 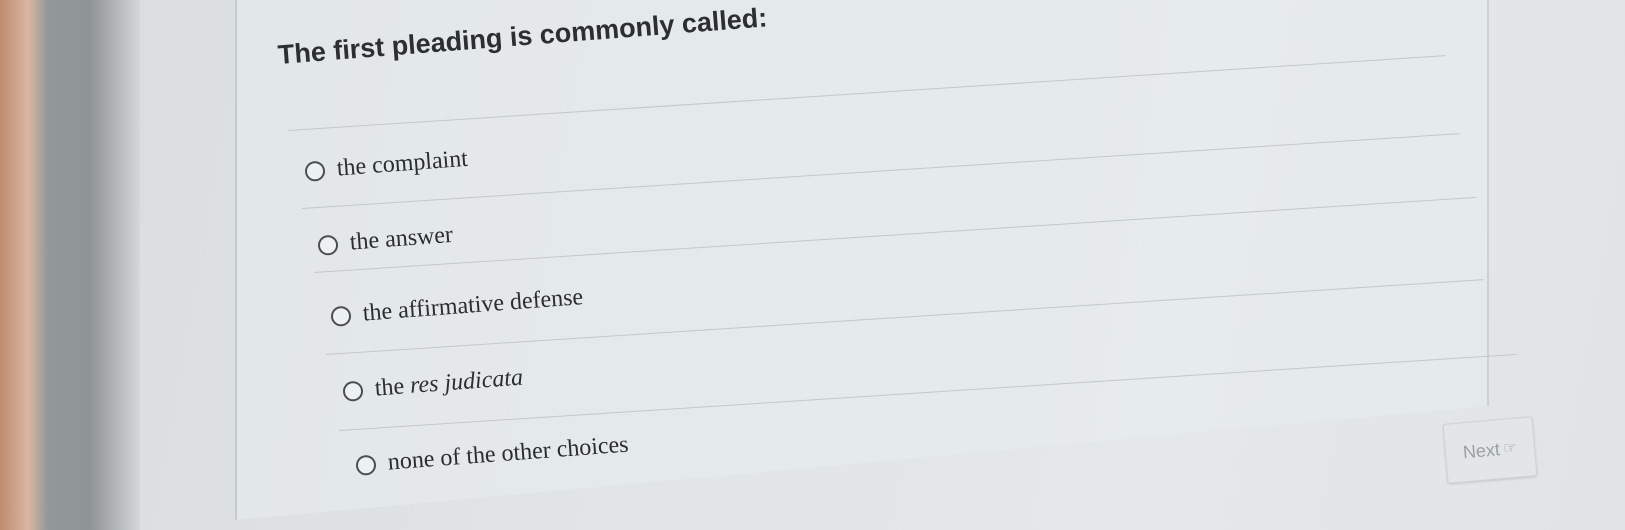 I want to click on next-button: Next ☞, so click(x=1490, y=450).